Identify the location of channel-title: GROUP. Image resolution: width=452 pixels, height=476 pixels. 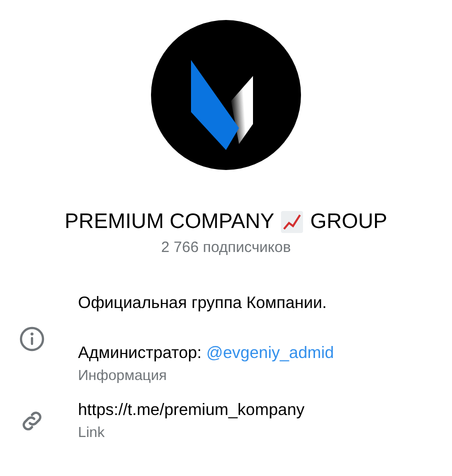
(349, 222).